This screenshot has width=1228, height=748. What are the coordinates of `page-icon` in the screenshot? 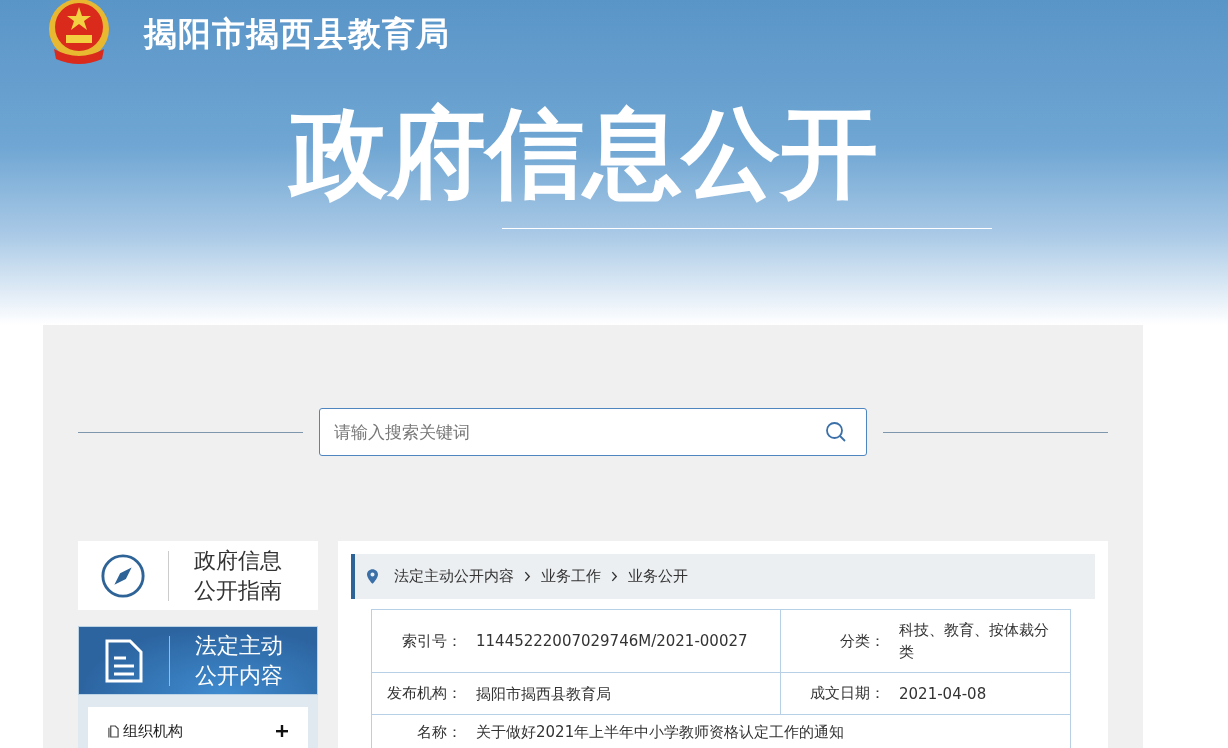 It's located at (113, 731).